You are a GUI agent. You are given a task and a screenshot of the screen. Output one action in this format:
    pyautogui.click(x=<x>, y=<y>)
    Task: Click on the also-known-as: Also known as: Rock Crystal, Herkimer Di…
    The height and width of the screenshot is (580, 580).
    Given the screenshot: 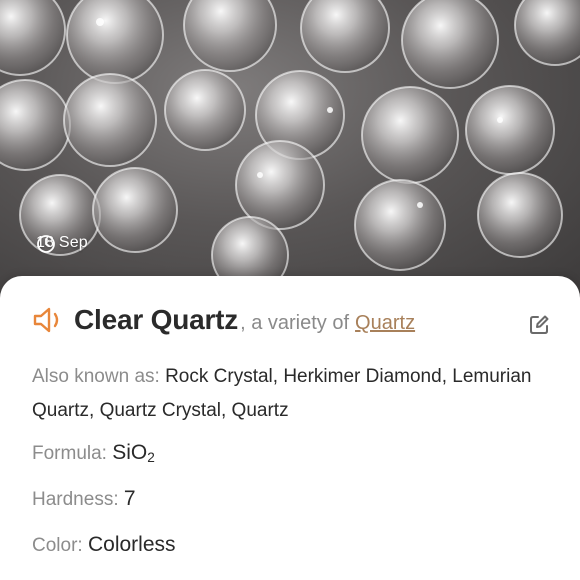 What is the action you would take?
    pyautogui.click(x=296, y=394)
    